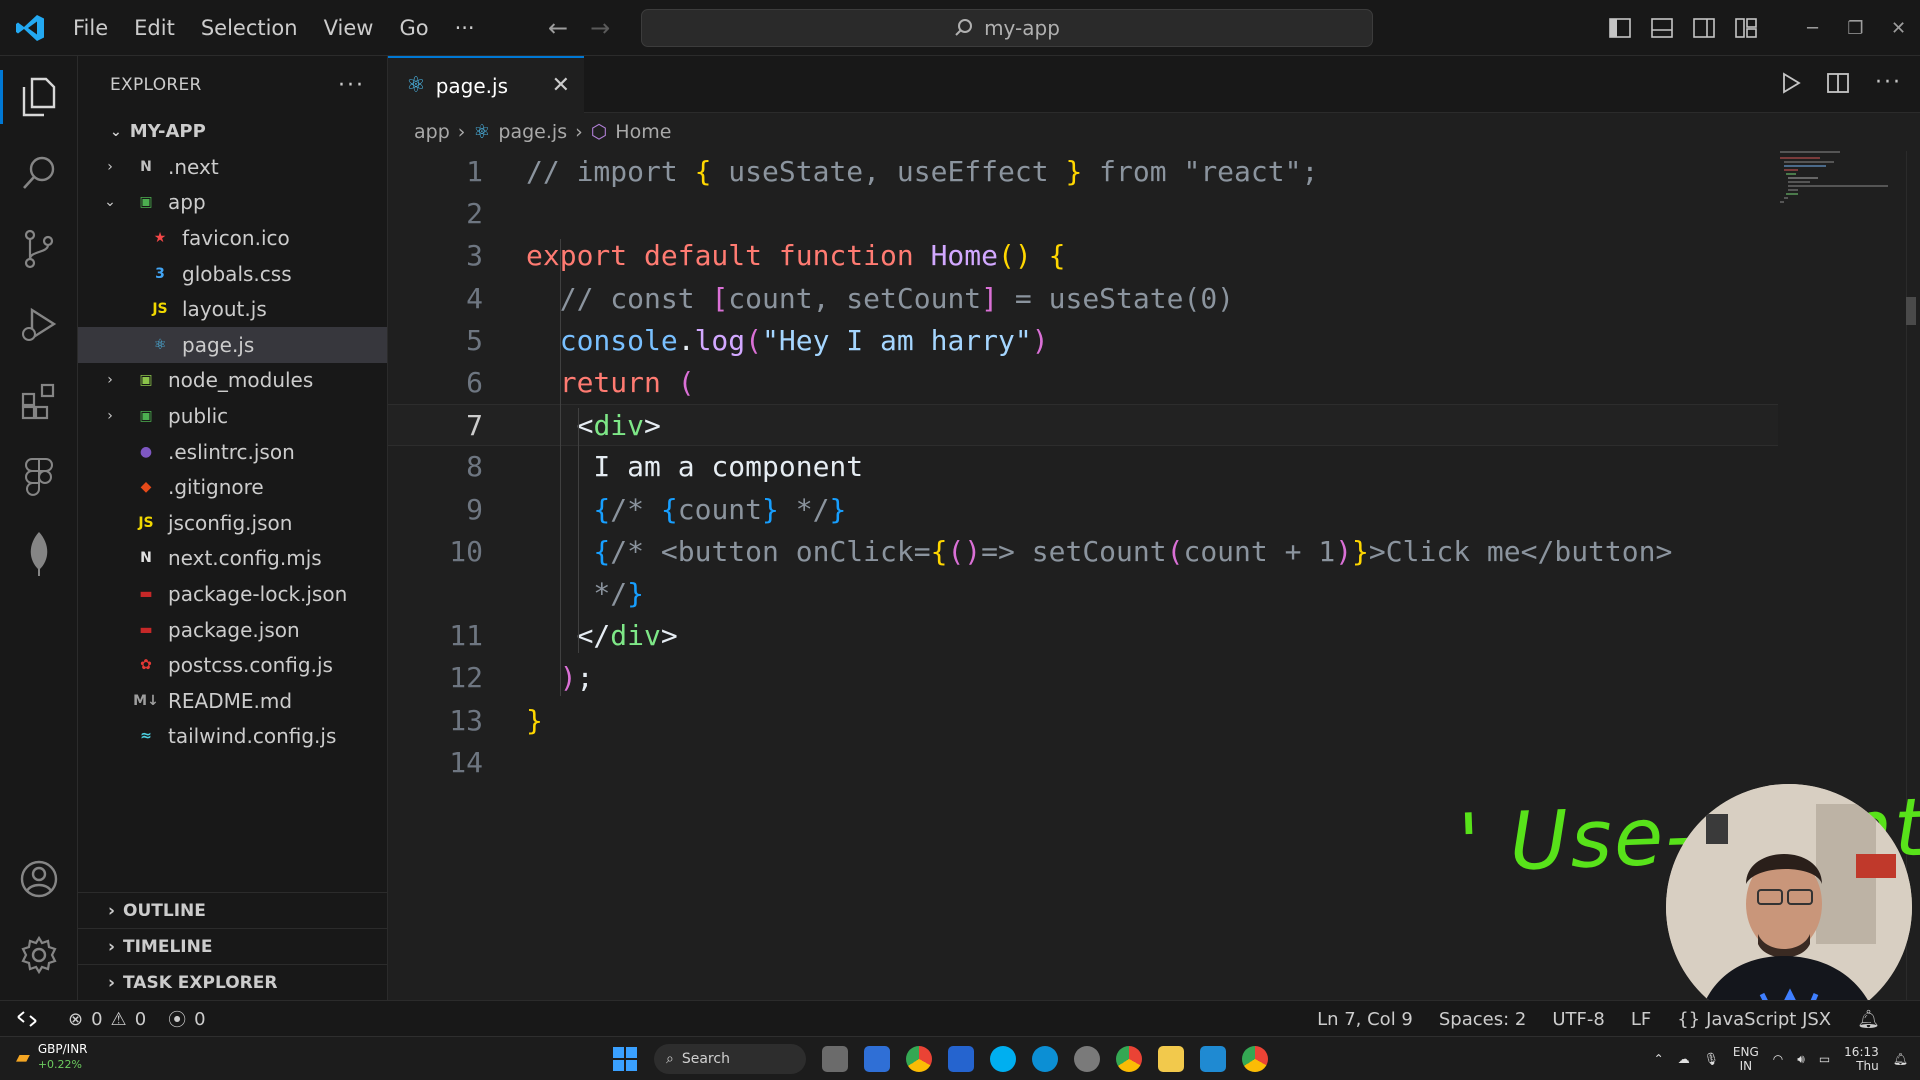  I want to click on end-of-line: LF, so click(1641, 1019).